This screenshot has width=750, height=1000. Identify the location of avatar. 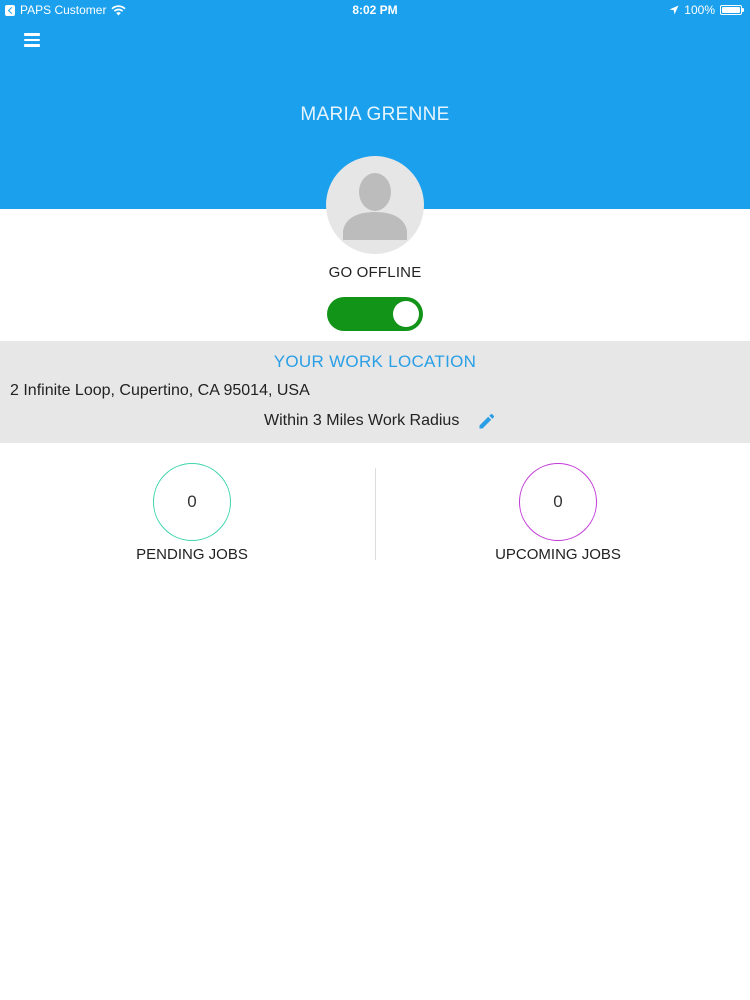
(375, 205).